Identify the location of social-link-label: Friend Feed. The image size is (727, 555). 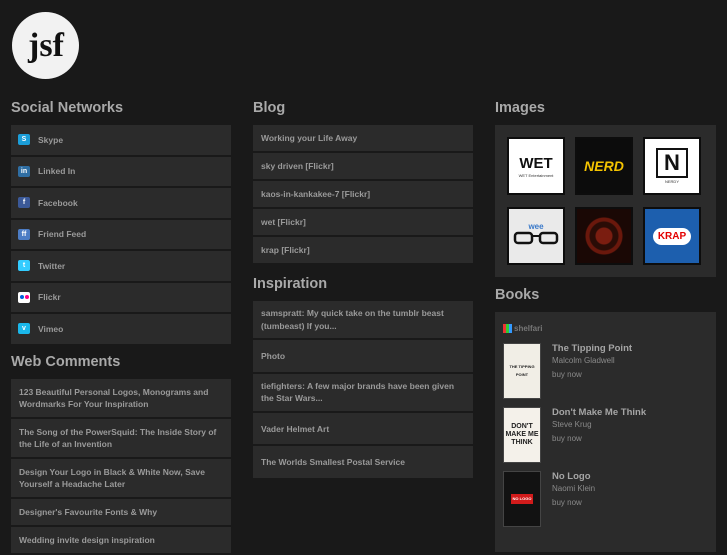
(62, 234).